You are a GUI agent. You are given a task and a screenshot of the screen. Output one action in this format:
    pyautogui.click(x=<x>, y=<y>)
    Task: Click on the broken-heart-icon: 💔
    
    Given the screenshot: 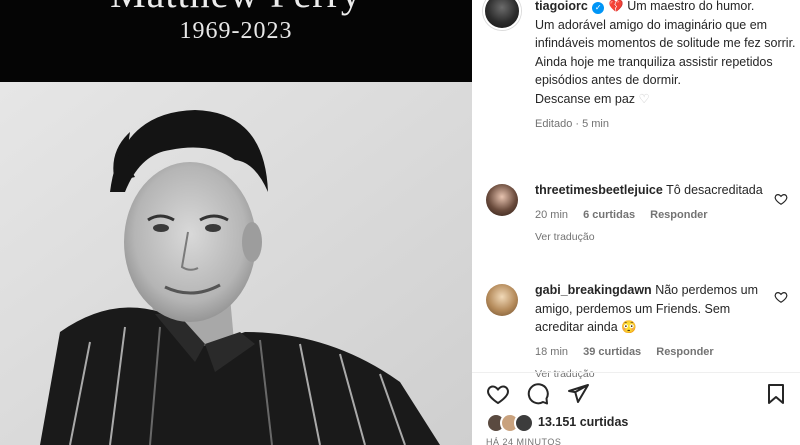 What is the action you would take?
    pyautogui.click(x=616, y=6)
    